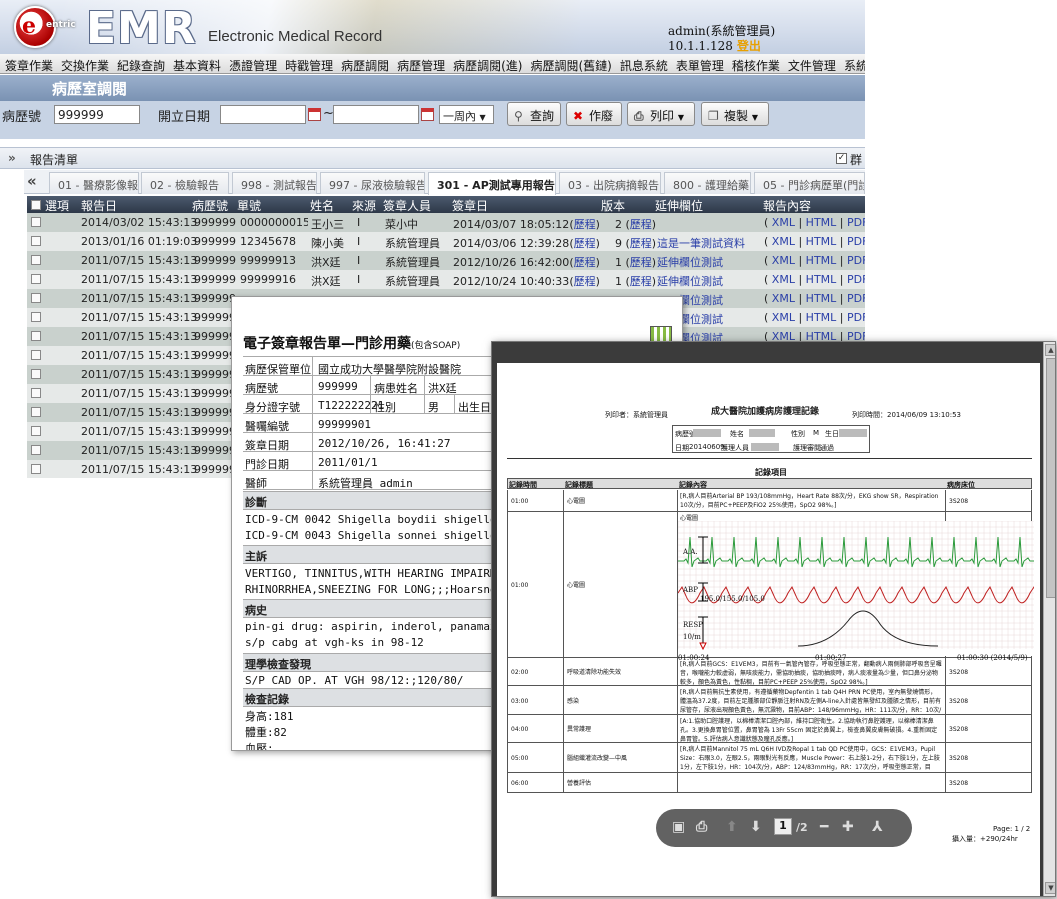 The image size is (1057, 899). I want to click on print-icon: ⎙, so click(701, 827).